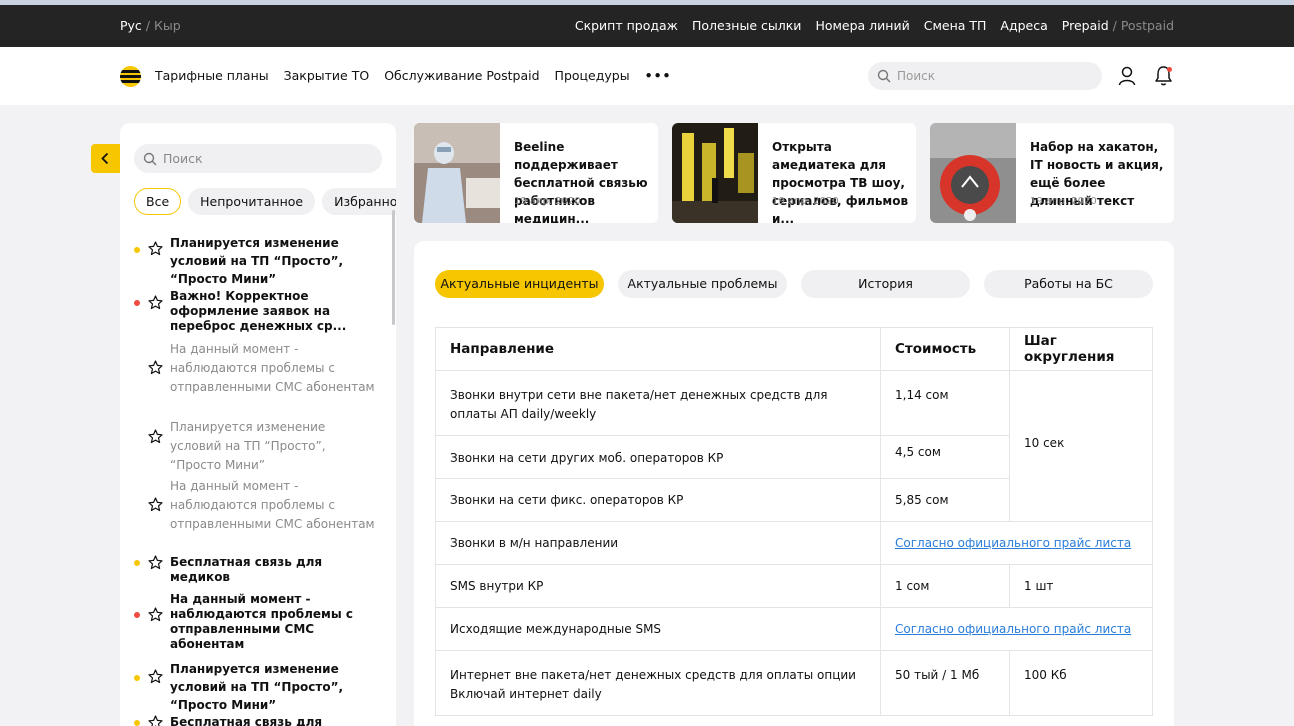 This screenshot has width=1294, height=726. Describe the element at coordinates (945, 586) in the screenshot. I see `cell-cost: 1 сом` at that location.